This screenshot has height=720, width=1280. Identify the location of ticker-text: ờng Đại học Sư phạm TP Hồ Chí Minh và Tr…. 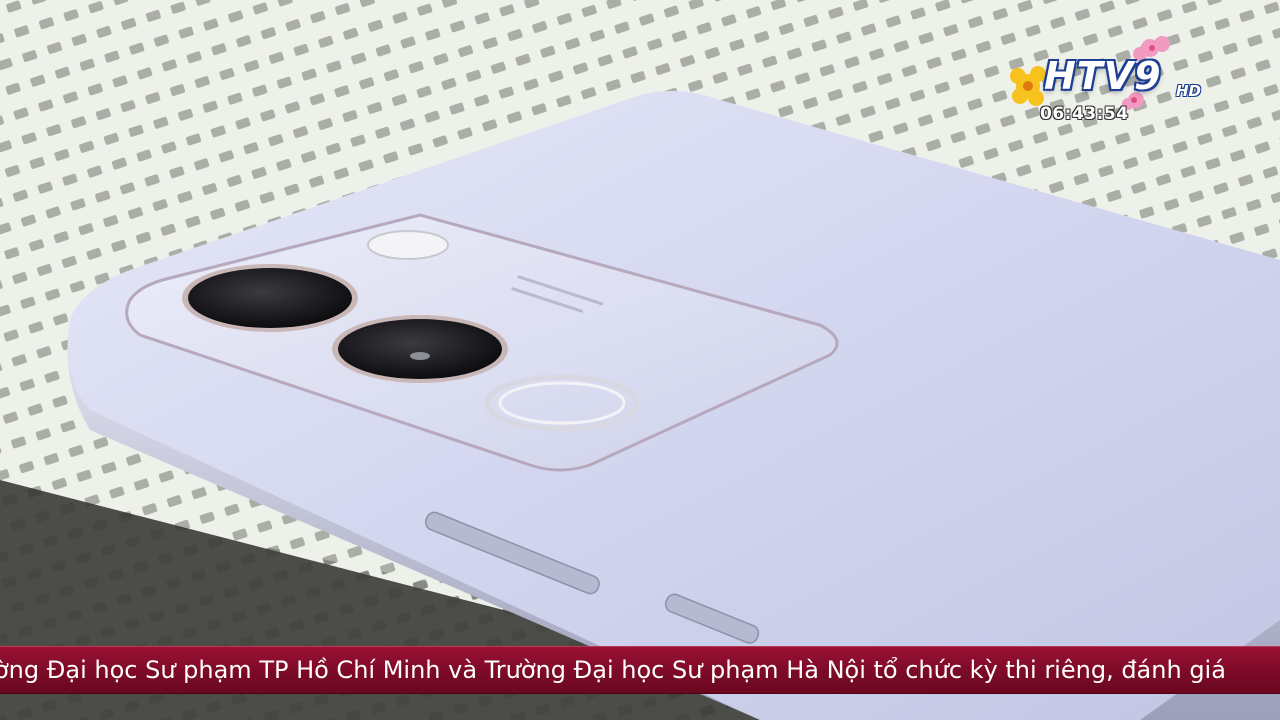
(613, 670).